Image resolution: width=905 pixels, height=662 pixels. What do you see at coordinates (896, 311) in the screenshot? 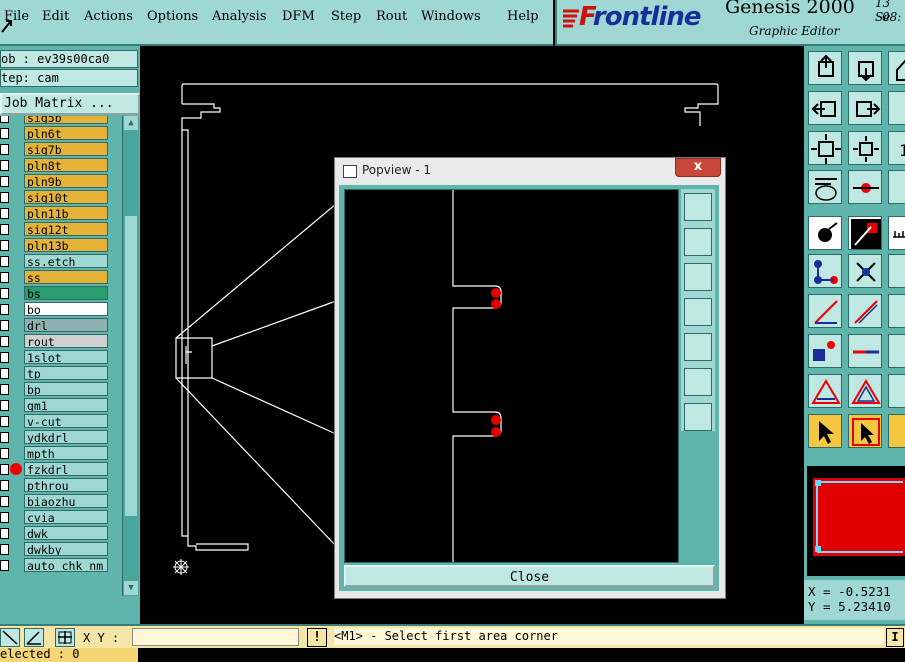
I see `draw-tool-icon` at bounding box center [896, 311].